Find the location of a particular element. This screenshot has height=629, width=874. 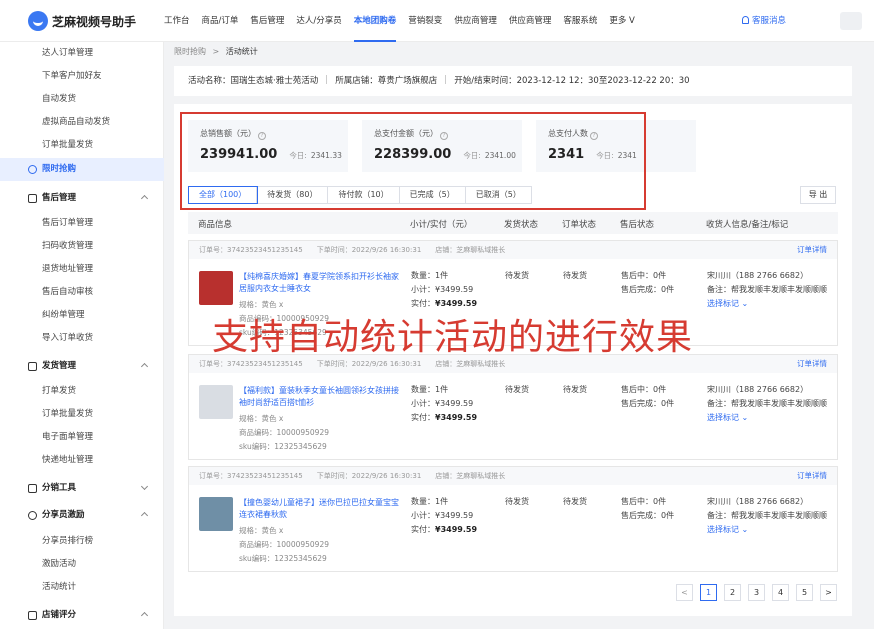

column-header: 售后状态 is located at coordinates (637, 225).